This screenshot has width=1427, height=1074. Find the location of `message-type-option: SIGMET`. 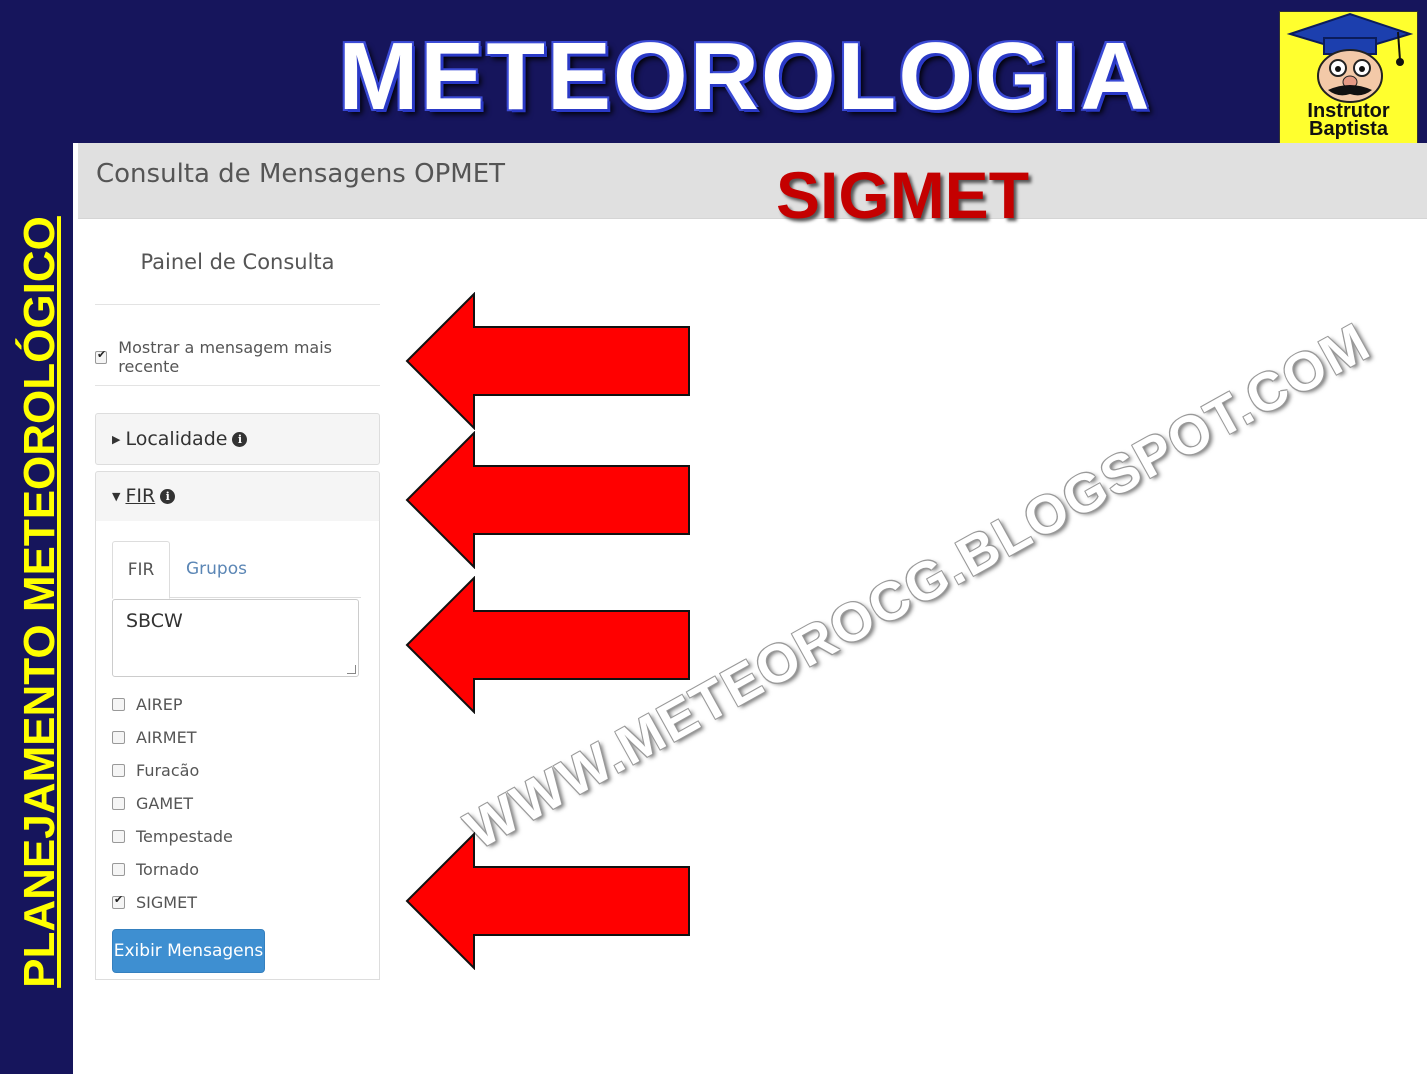

message-type-option: SIGMET is located at coordinates (154, 902).